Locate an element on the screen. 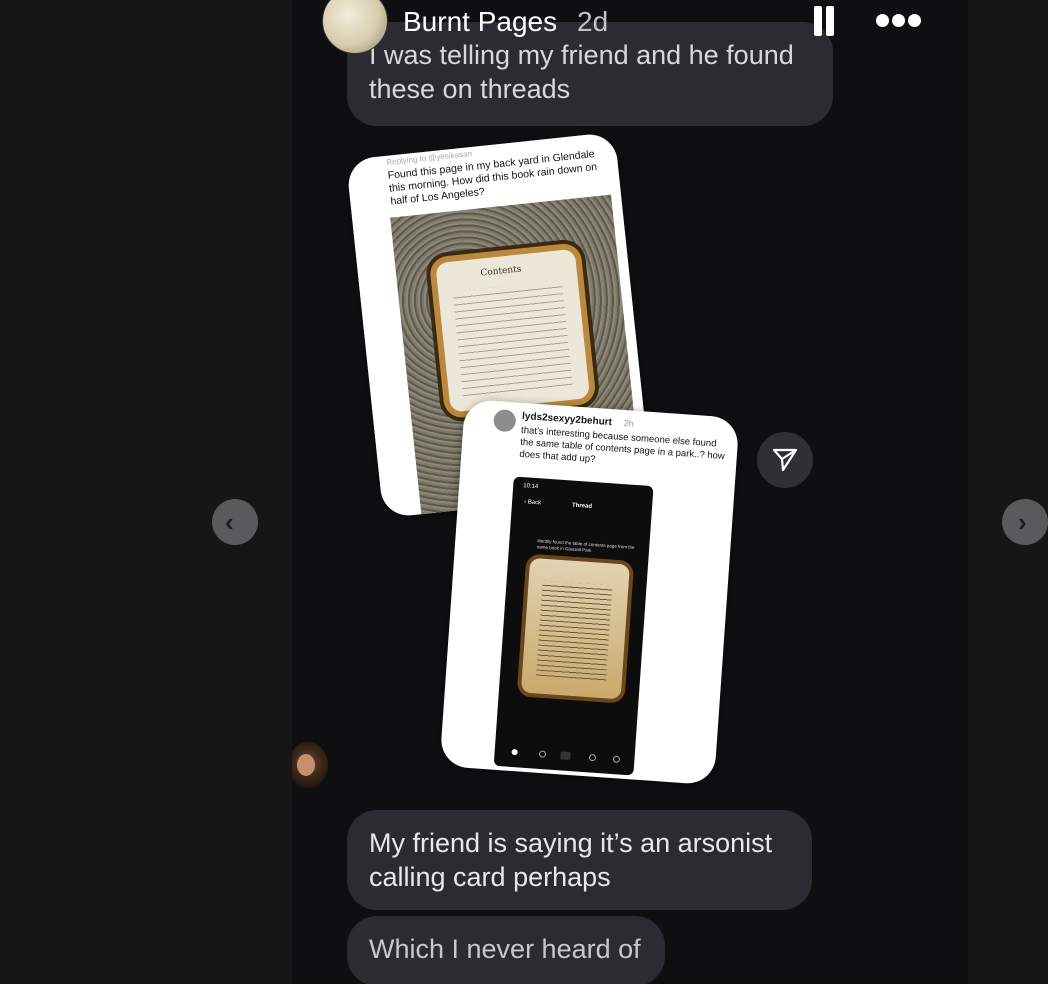 The image size is (1048, 984). author-avatar is located at coordinates (355, 27).